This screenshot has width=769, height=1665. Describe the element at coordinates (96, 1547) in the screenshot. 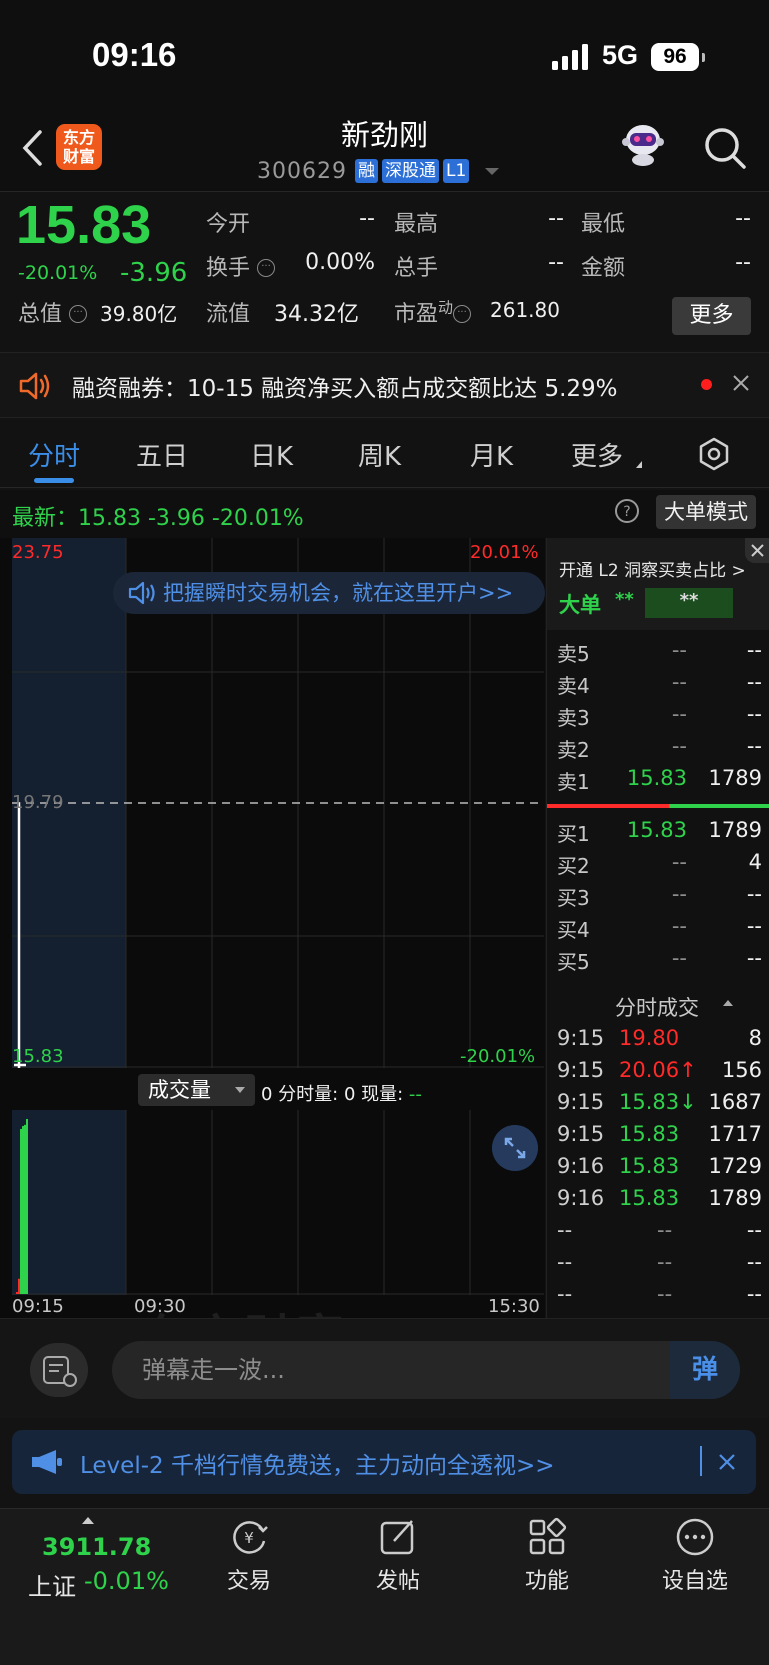

I see `index-value: 3911.78` at that location.